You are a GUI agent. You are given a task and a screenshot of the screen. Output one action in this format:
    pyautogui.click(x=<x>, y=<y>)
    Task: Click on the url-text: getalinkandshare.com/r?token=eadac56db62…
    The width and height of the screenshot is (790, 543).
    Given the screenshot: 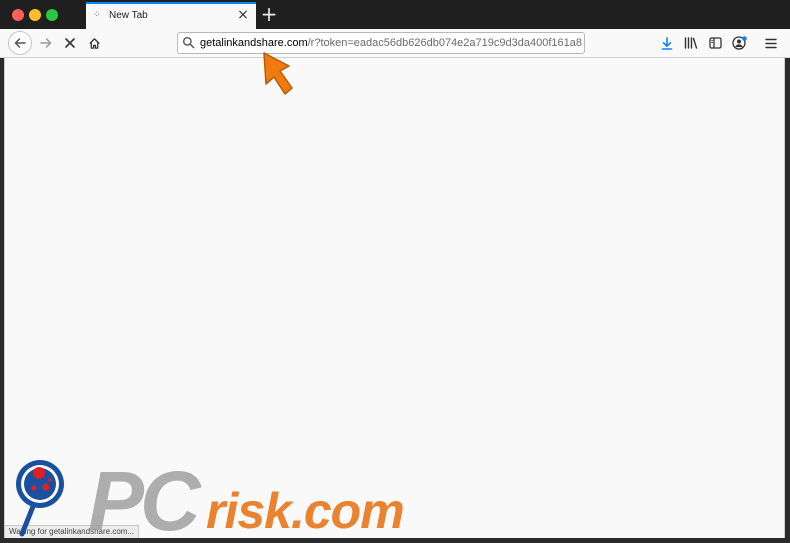 What is the action you would take?
    pyautogui.click(x=391, y=43)
    